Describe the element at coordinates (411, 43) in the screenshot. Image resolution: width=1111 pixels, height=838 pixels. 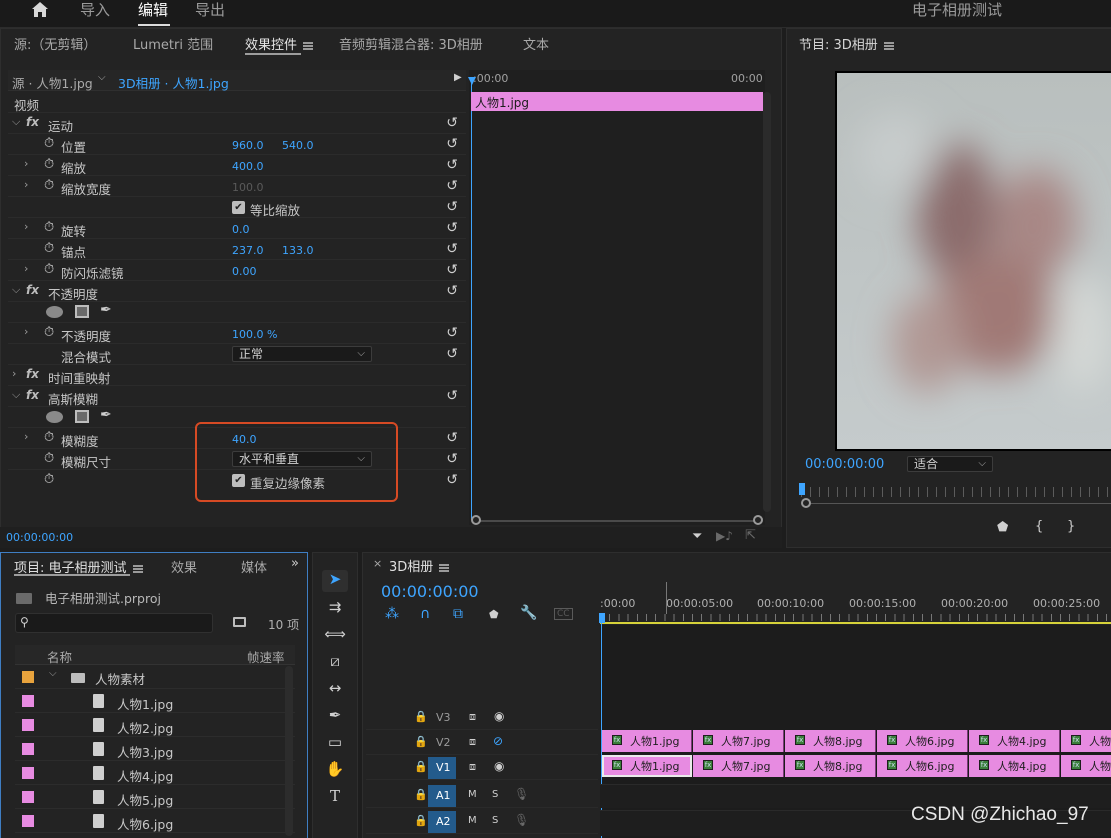
I see `tab-audio-mixer: 音频剪辑混合器: 3D相册` at that location.